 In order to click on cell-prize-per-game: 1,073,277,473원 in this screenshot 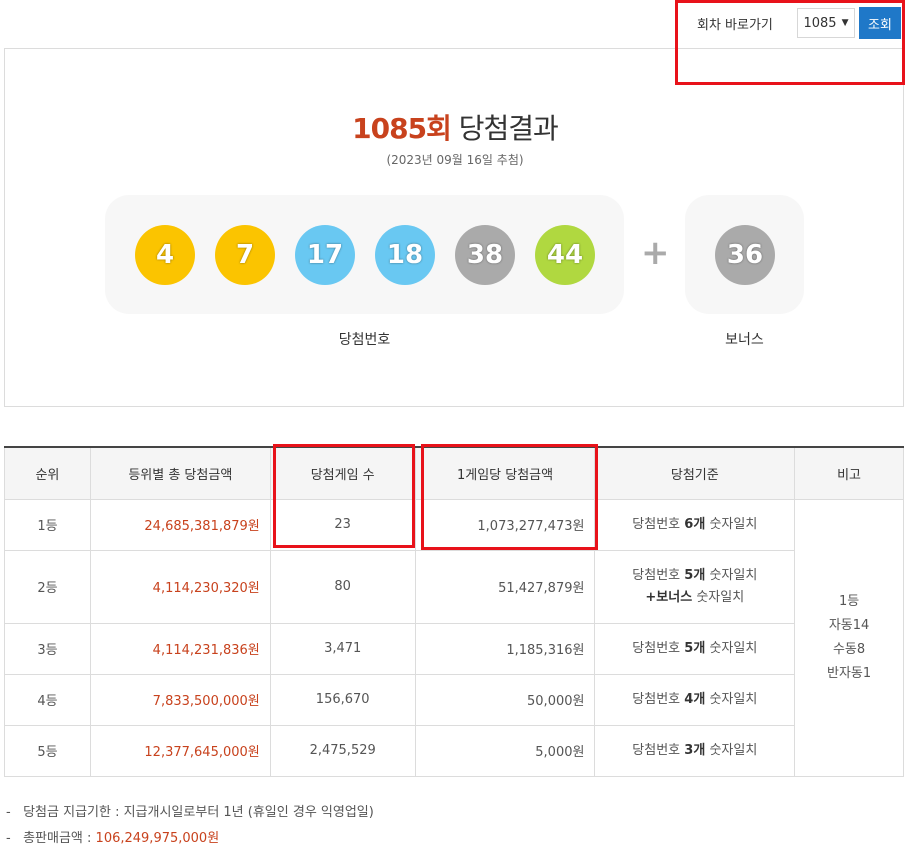, I will do `click(505, 524)`.